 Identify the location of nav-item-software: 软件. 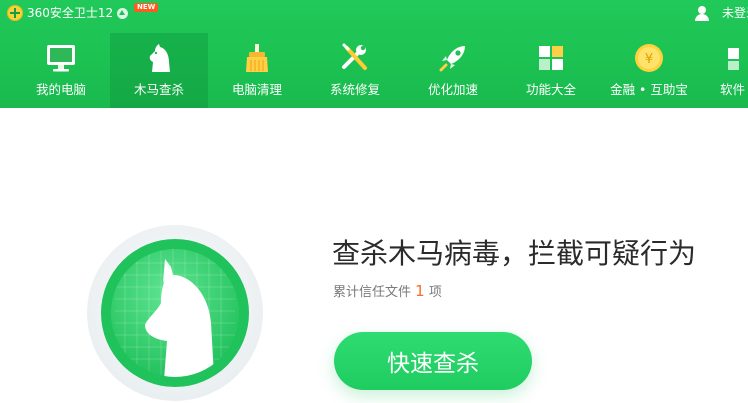
(723, 70).